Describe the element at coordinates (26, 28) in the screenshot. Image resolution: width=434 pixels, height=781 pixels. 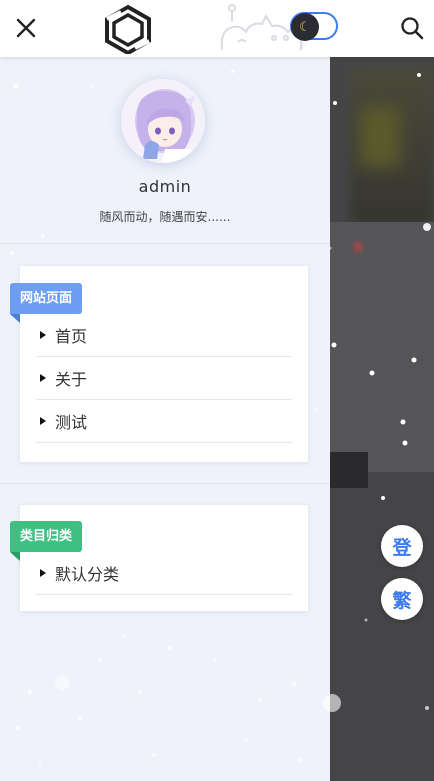
I see `close-icon` at that location.